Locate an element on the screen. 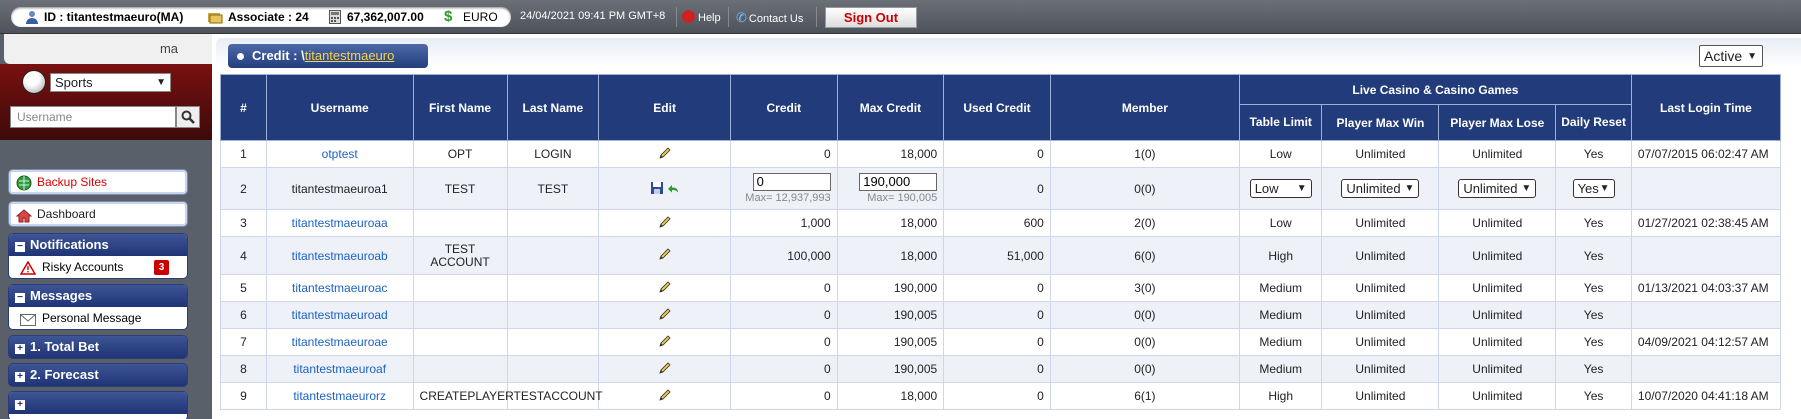 This screenshot has height=419, width=1801. row-username-link: titantestmaeurorz is located at coordinates (339, 396).